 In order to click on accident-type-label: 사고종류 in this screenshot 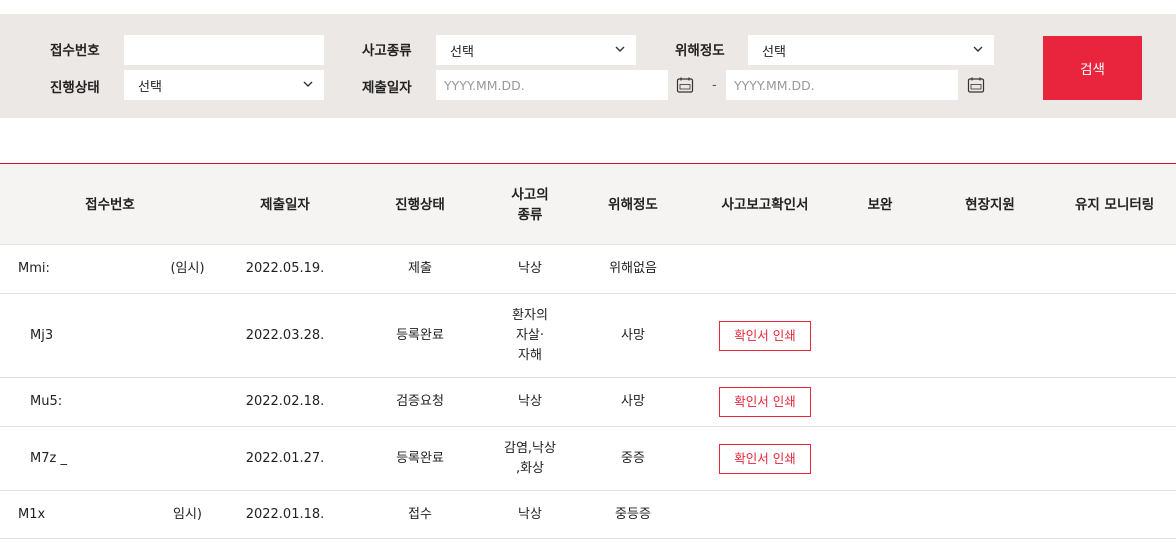, I will do `click(387, 51)`.